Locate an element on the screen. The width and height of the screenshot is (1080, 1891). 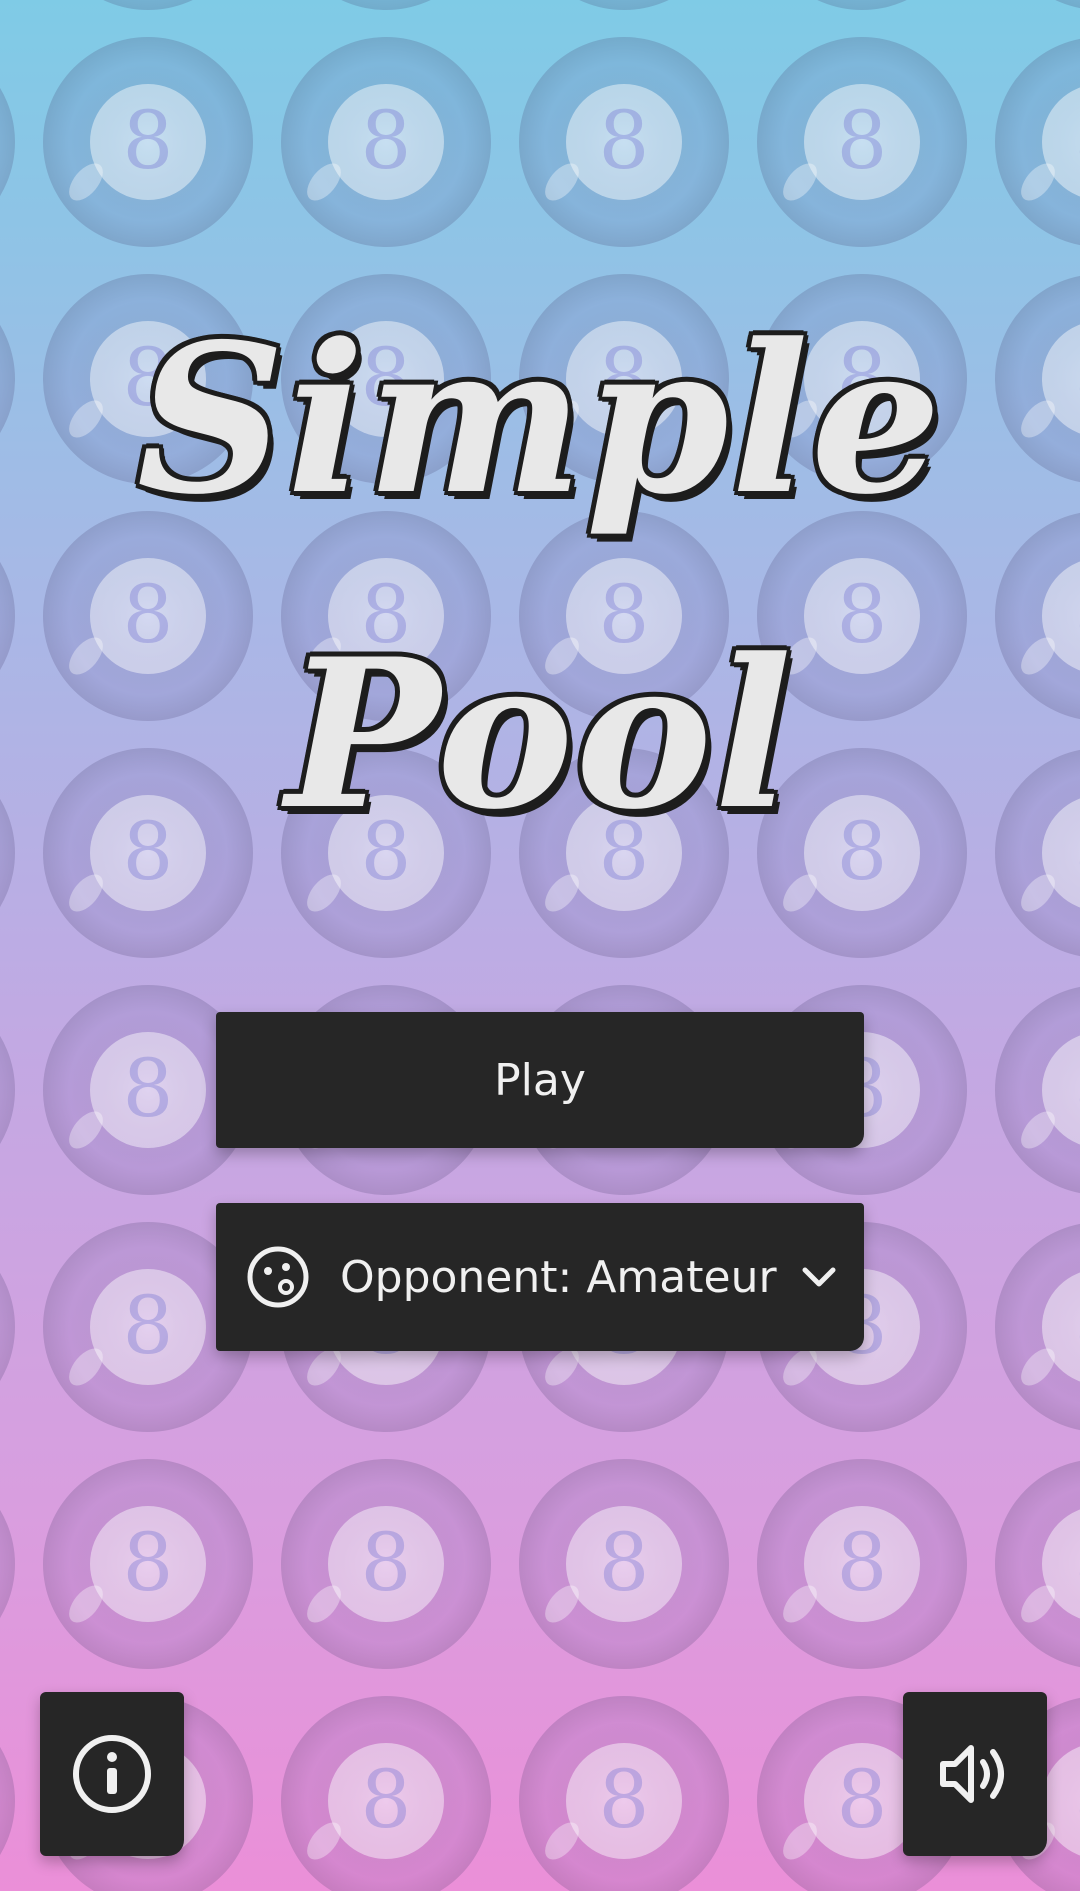
chevron-down-icon is located at coordinates (819, 1277).